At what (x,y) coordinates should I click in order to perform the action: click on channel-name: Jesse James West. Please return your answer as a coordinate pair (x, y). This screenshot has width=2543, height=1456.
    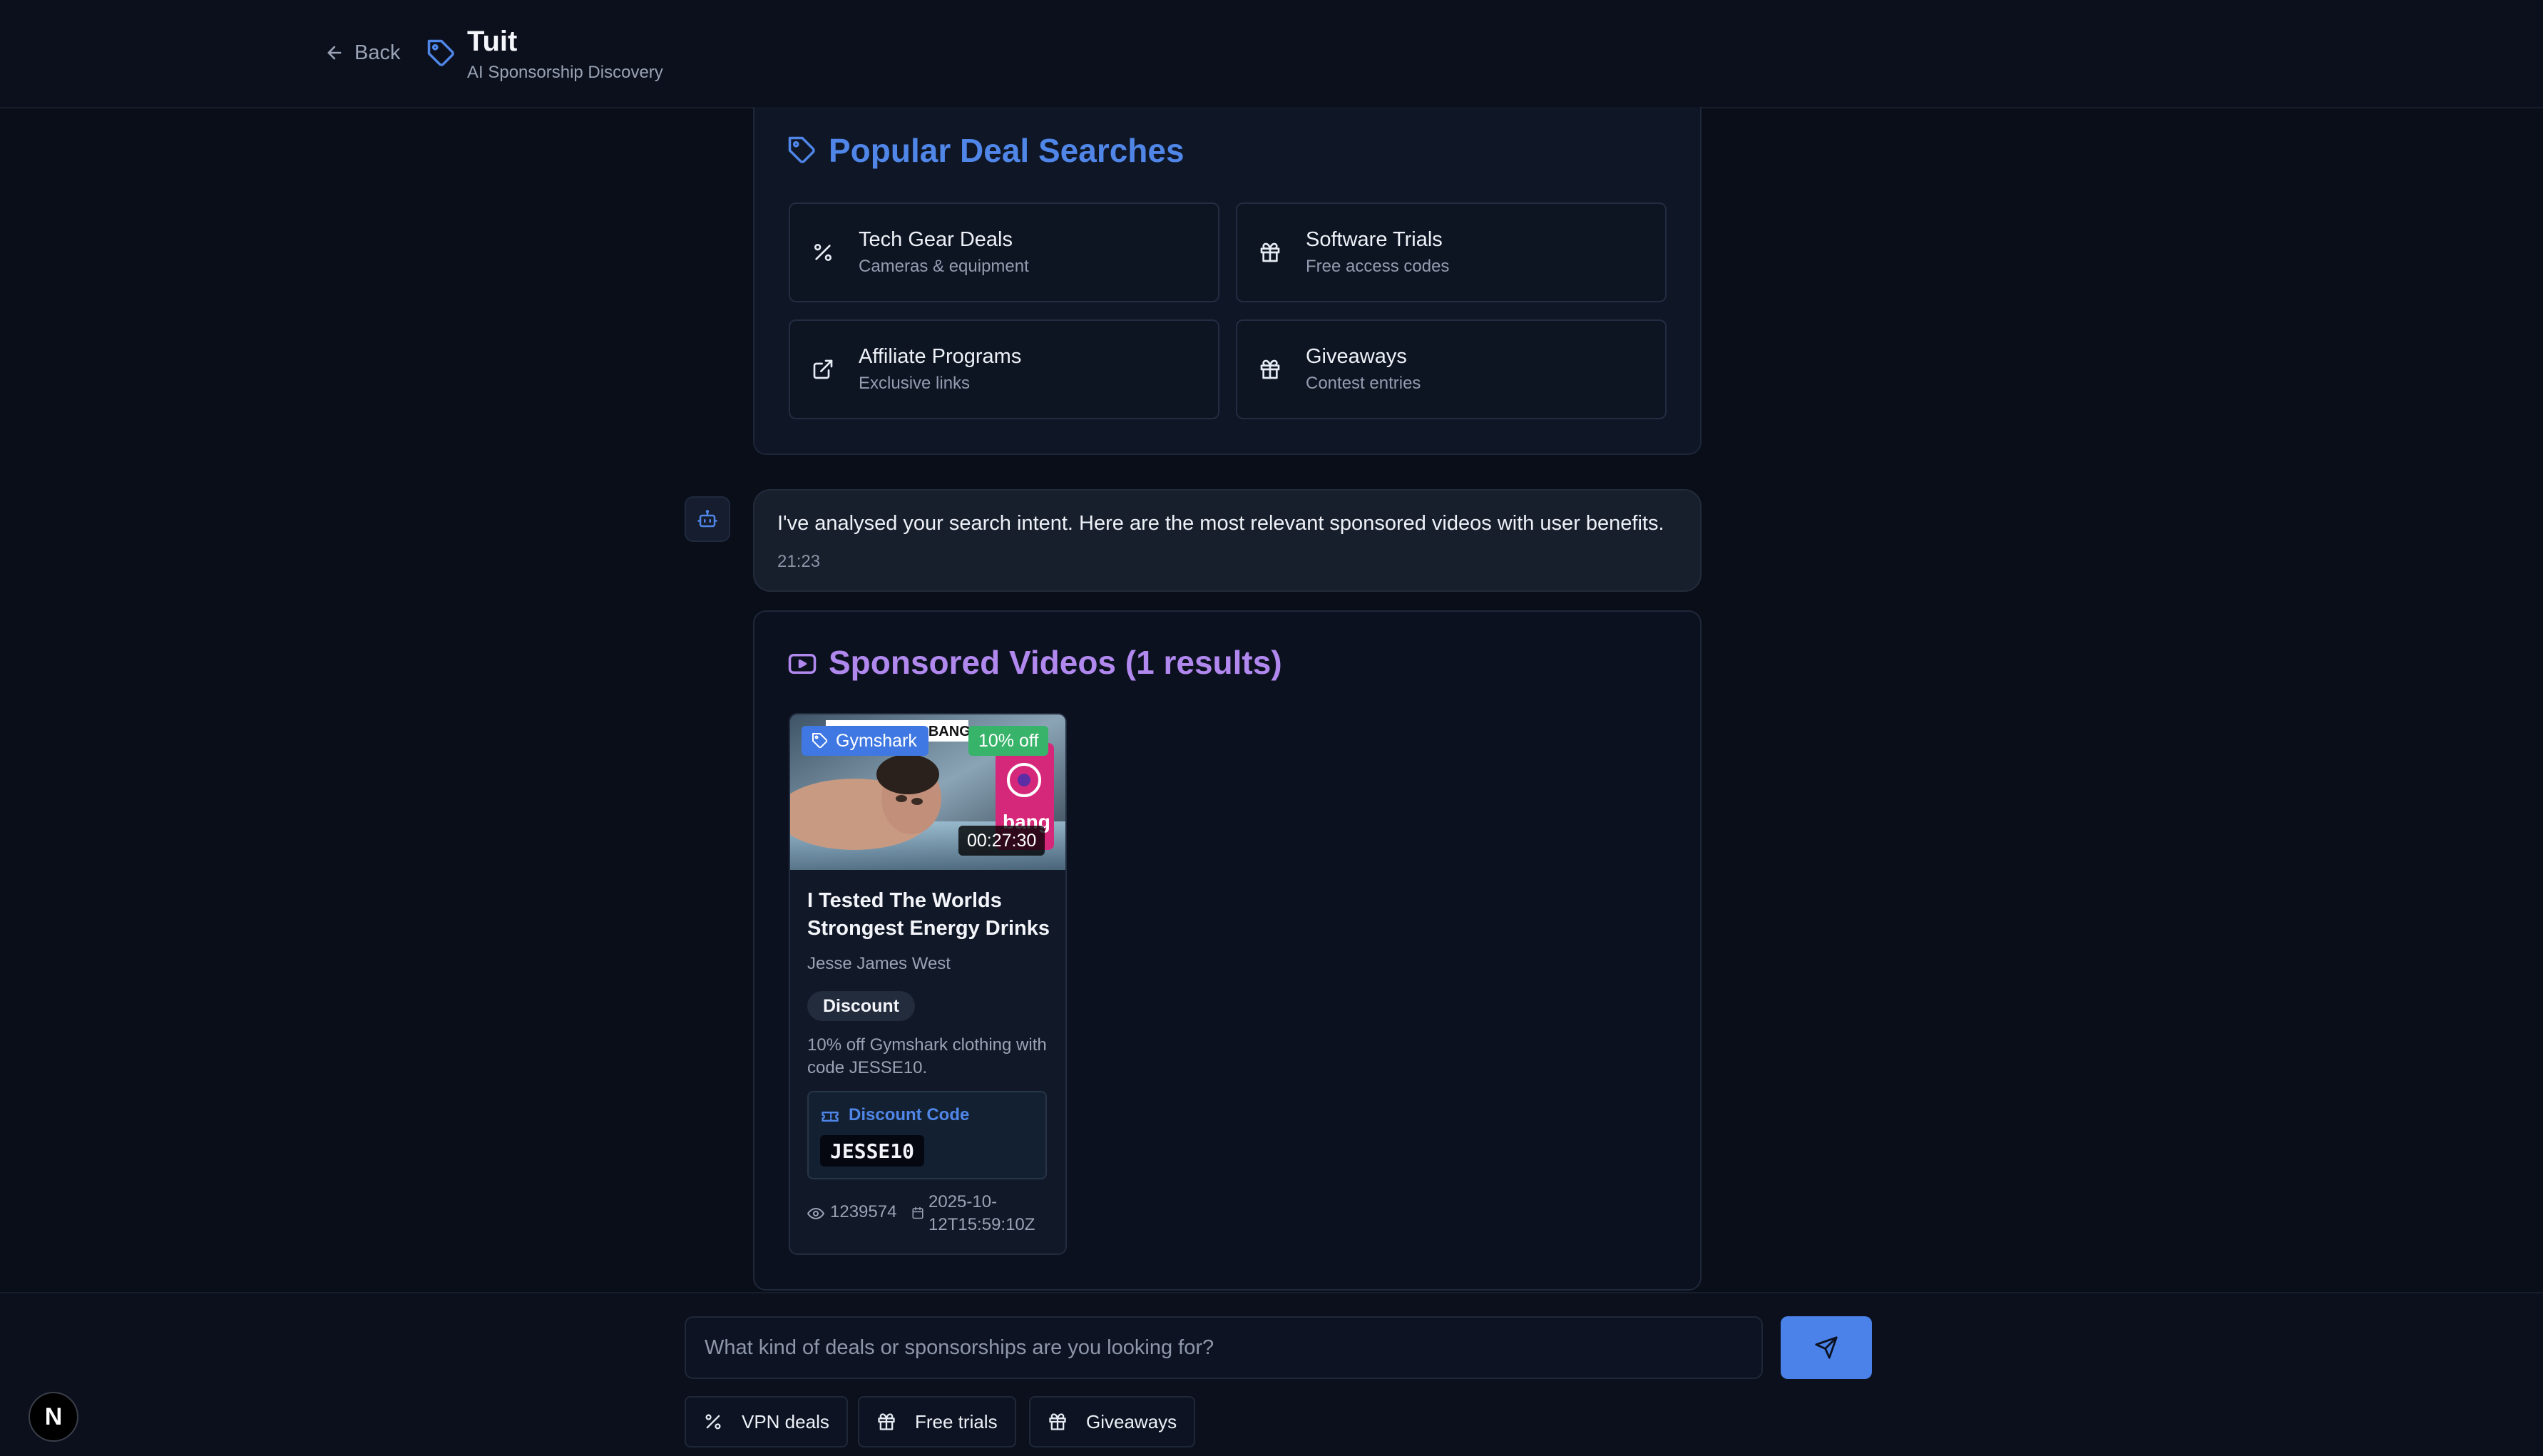
    Looking at the image, I should click on (879, 963).